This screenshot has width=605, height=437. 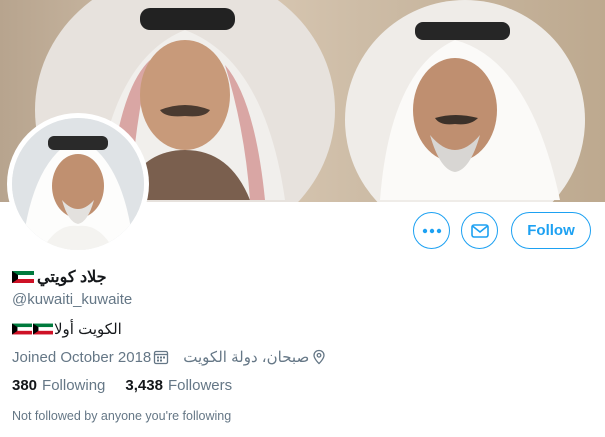 What do you see at coordinates (72, 277) in the screenshot?
I see `display-name: جلاد كويتي` at bounding box center [72, 277].